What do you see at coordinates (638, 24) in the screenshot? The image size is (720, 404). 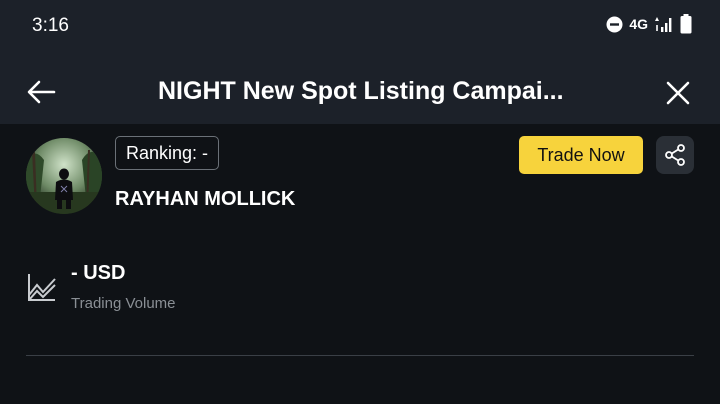 I see `network-type: 4G` at bounding box center [638, 24].